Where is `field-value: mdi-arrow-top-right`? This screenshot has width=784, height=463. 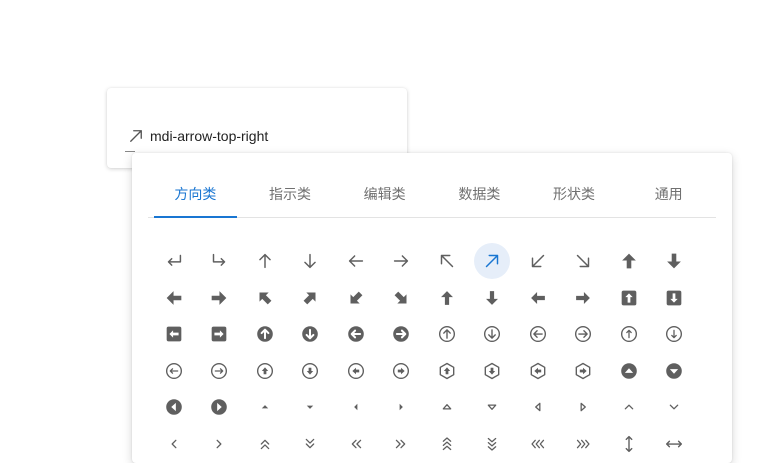 field-value: mdi-arrow-top-right is located at coordinates (209, 136).